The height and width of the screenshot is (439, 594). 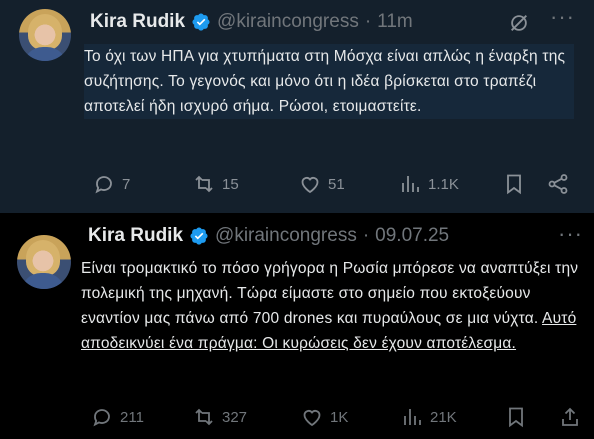 I want to click on views-count: 21K, so click(x=443, y=417).